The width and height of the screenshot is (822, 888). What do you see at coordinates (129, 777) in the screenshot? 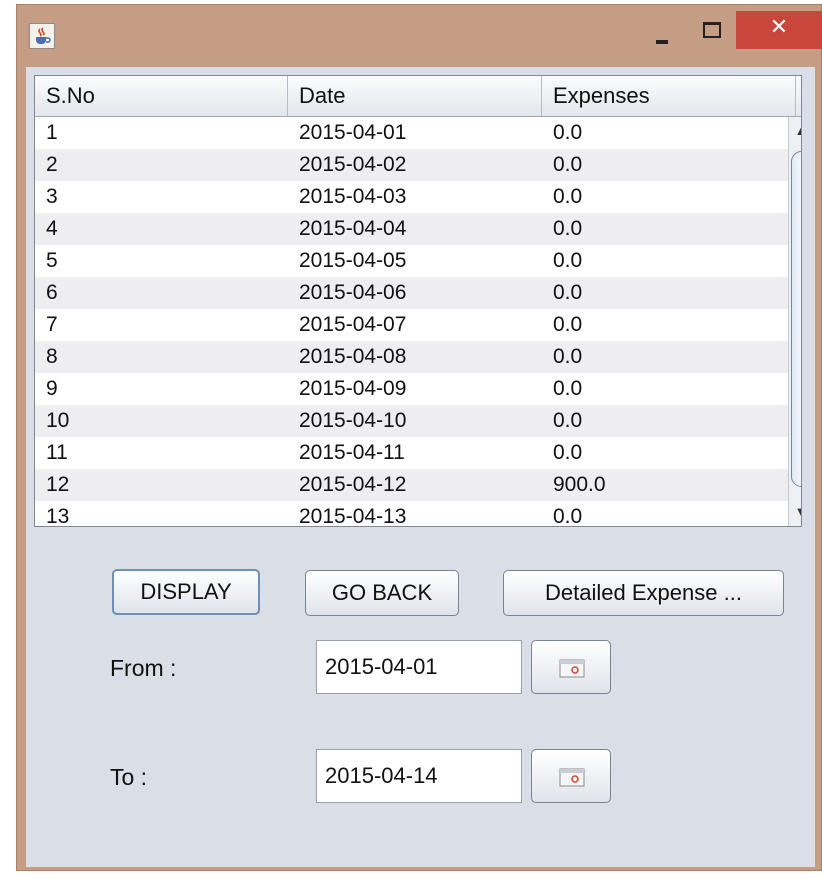
I see `to-label: To :` at bounding box center [129, 777].